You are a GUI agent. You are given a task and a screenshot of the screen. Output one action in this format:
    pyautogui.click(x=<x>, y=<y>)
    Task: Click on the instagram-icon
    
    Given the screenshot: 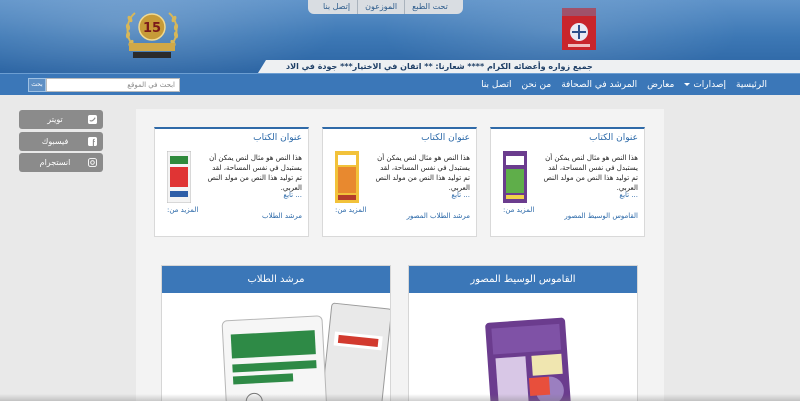 What is the action you would take?
    pyautogui.click(x=92, y=162)
    